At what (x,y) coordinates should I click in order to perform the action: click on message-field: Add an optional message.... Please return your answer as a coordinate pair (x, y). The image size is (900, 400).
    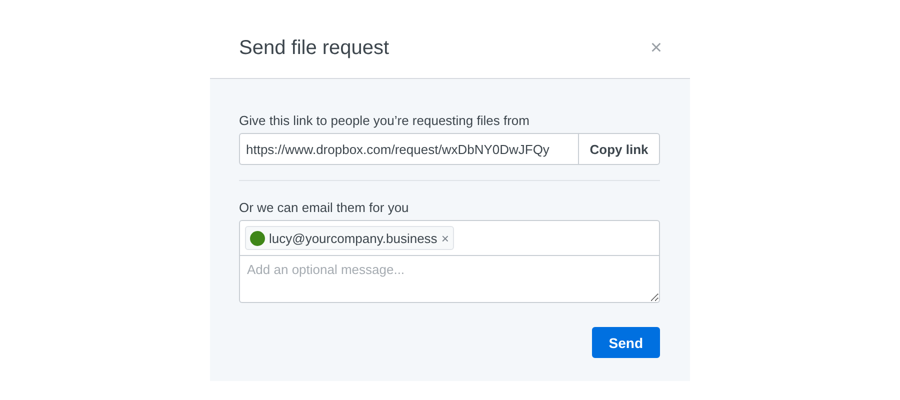
    Looking at the image, I should click on (449, 279).